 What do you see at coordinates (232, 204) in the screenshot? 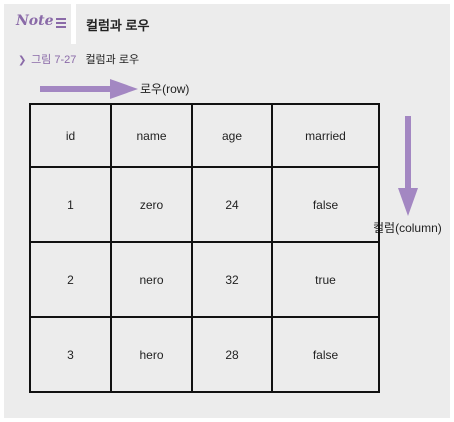
I see `cell-age: 24` at bounding box center [232, 204].